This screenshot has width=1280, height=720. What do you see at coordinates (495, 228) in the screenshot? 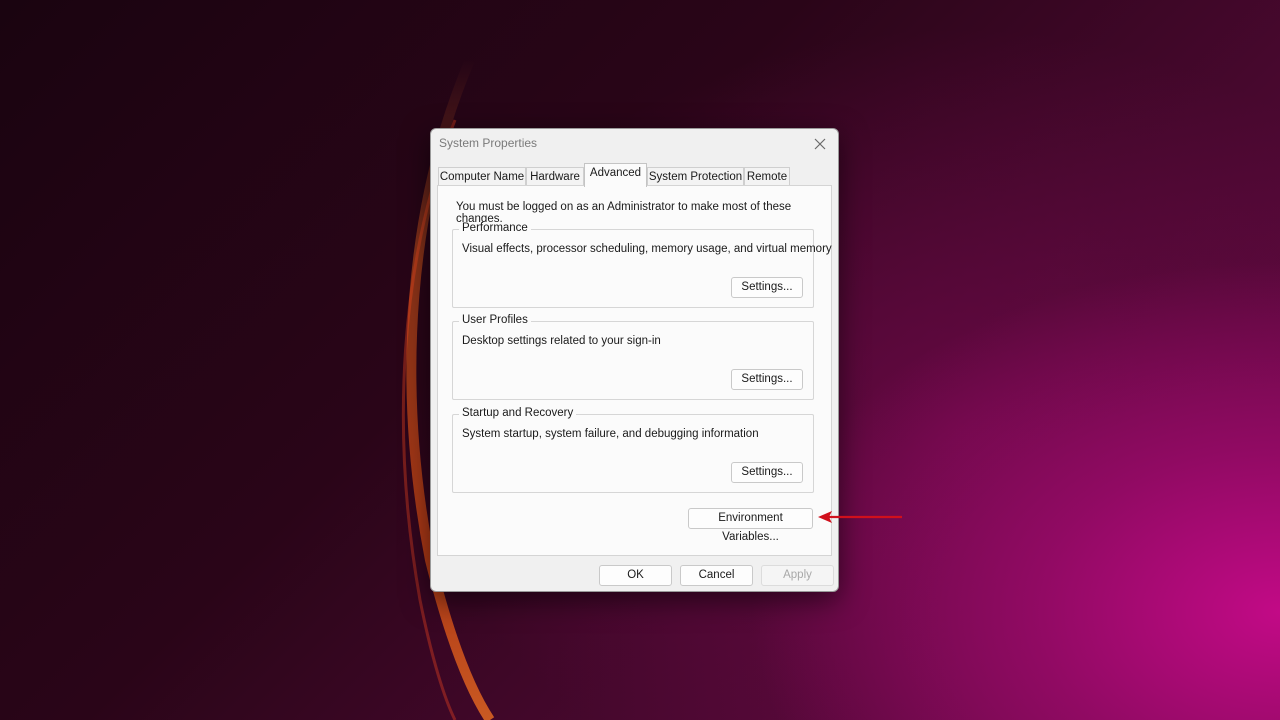
I see `performance-title: Performance` at bounding box center [495, 228].